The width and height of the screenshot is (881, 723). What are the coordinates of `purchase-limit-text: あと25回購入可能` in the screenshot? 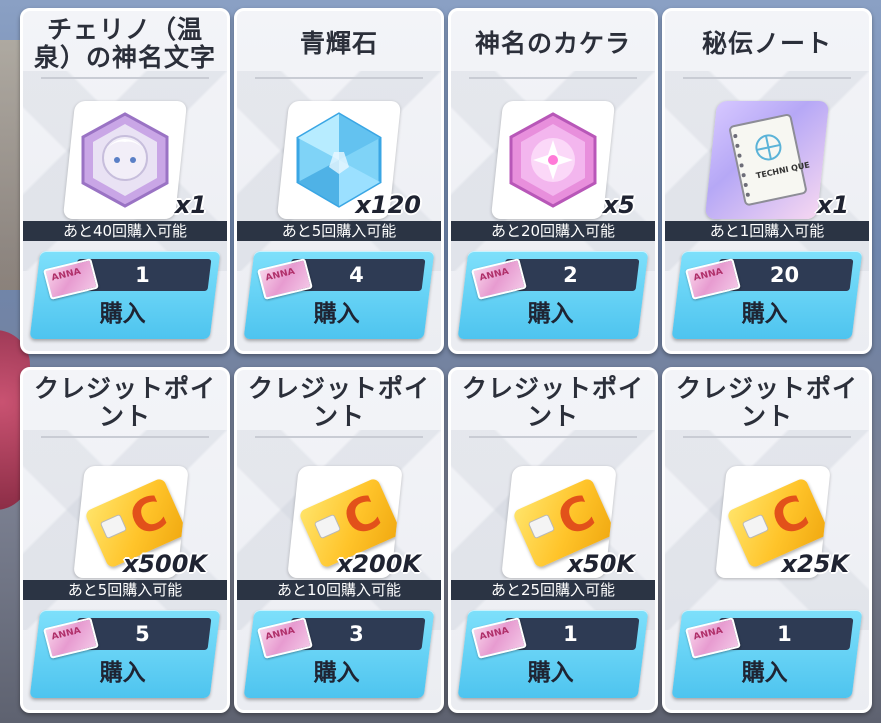 It's located at (553, 590).